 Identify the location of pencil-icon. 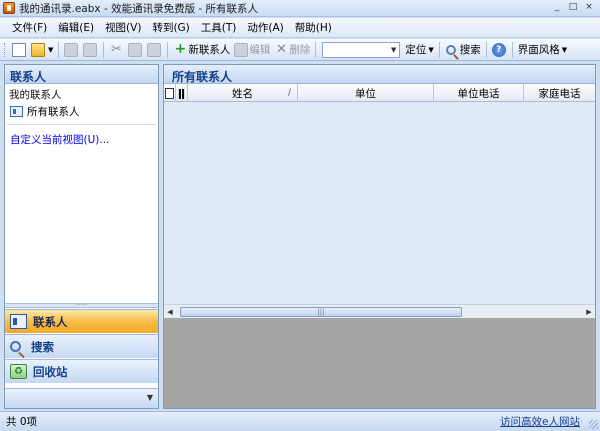
(241, 49).